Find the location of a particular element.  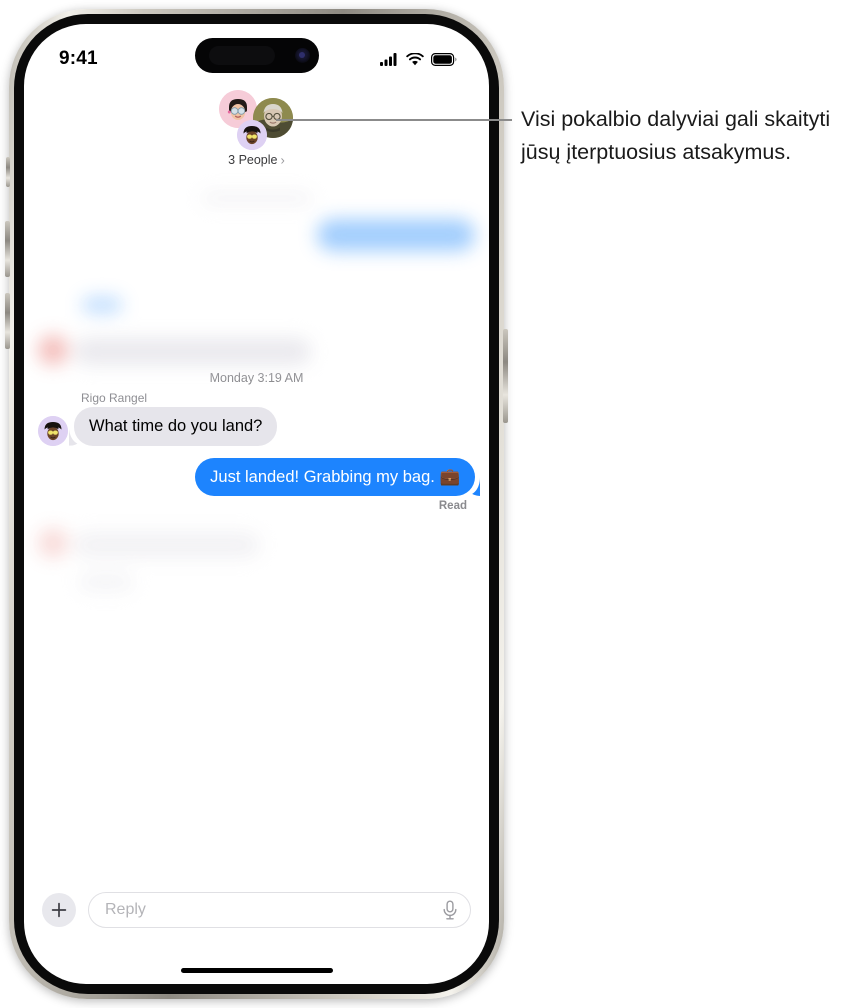

table-row: Just landed! Grabbing my bag. 💼 is located at coordinates (256, 477).